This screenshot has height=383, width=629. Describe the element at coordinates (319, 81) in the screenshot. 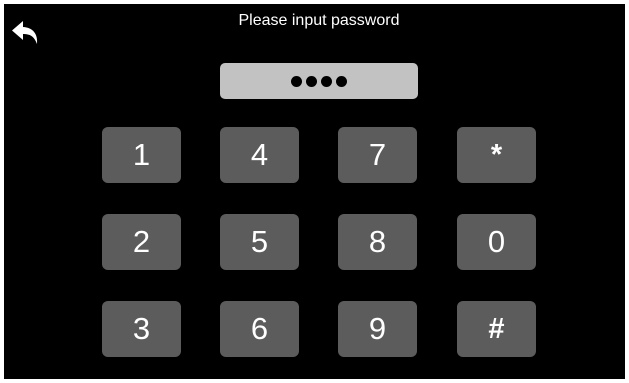

I see `password-field` at that location.